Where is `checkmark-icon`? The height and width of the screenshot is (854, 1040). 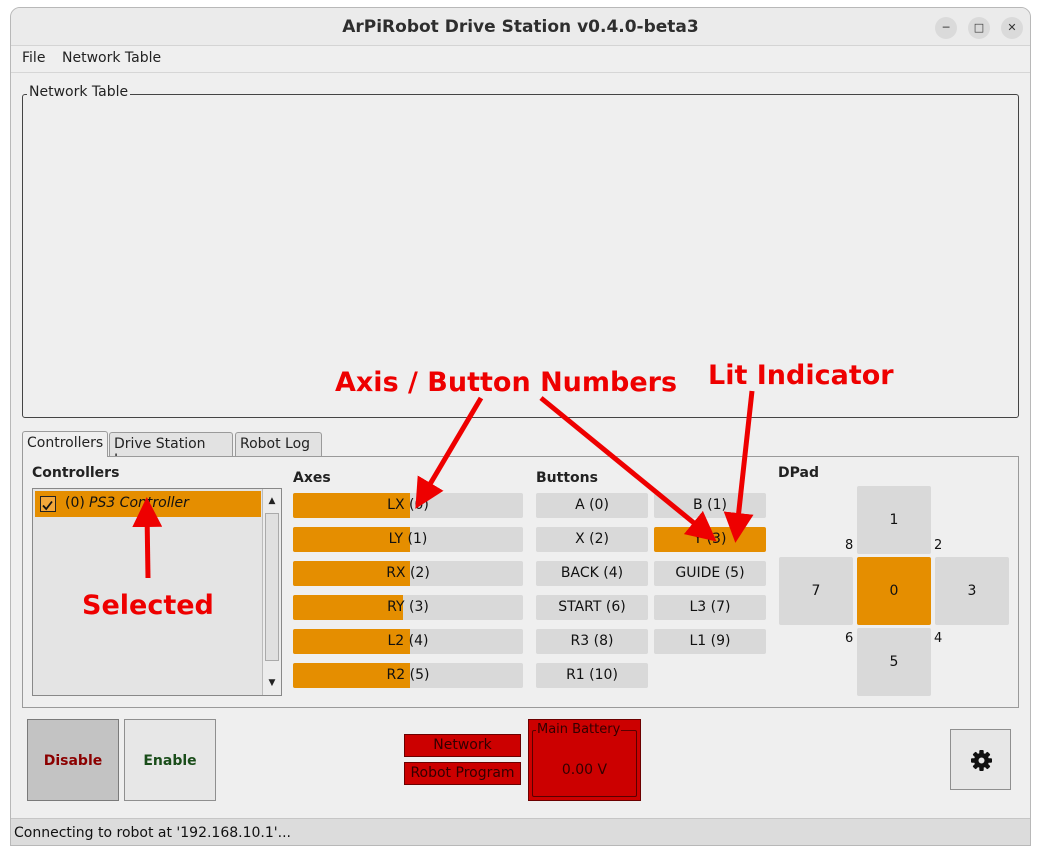
checkmark-icon is located at coordinates (47, 505).